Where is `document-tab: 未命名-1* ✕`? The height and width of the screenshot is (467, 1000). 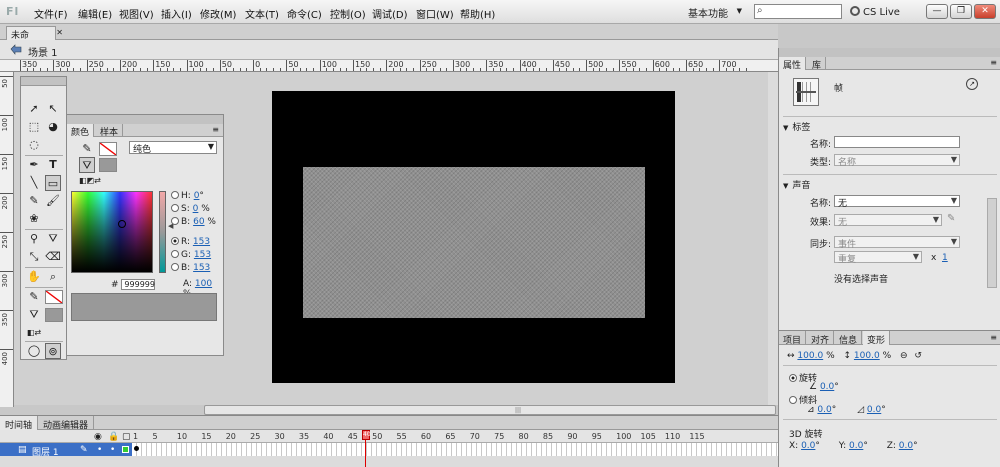
document-tab: 未命名-1* ✕ is located at coordinates (34, 40).